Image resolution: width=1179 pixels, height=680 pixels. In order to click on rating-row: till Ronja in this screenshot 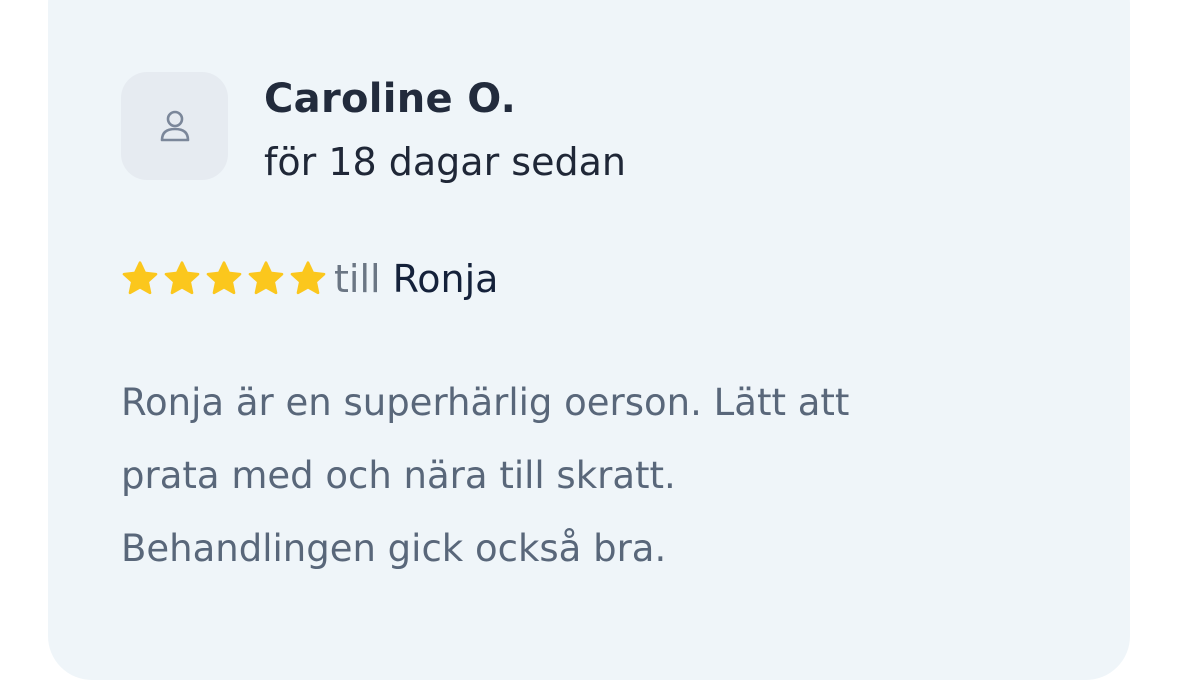, I will do `click(309, 279)`.